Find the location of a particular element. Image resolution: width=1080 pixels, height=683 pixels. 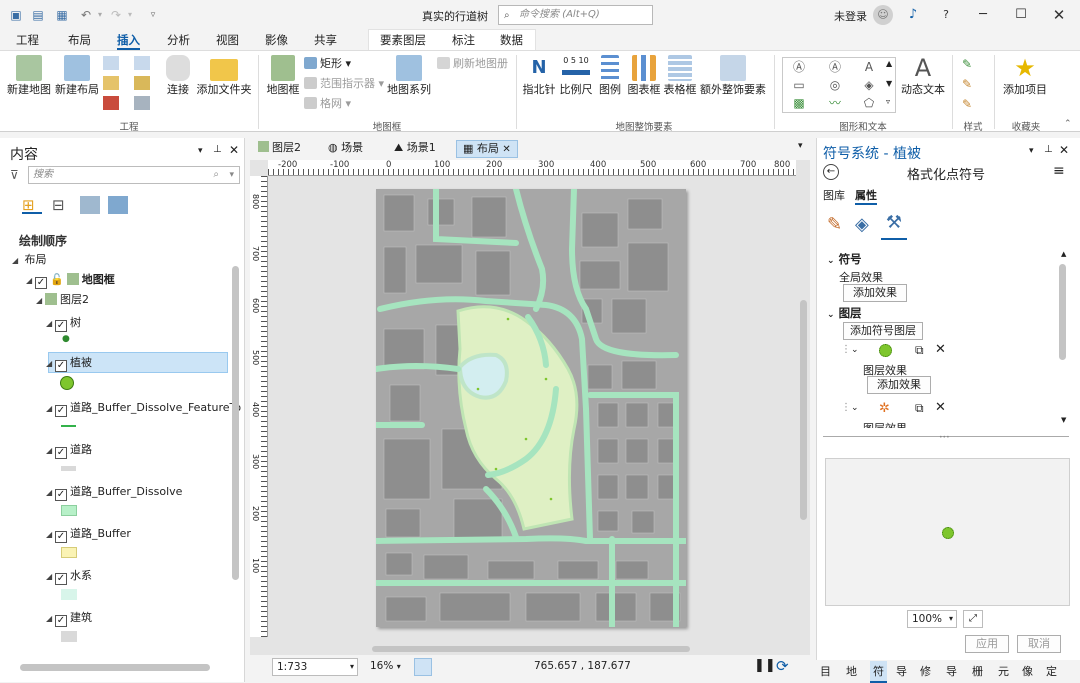

command-search-input: ⌕ 命令搜索 (Alt+Q) is located at coordinates (575, 15).